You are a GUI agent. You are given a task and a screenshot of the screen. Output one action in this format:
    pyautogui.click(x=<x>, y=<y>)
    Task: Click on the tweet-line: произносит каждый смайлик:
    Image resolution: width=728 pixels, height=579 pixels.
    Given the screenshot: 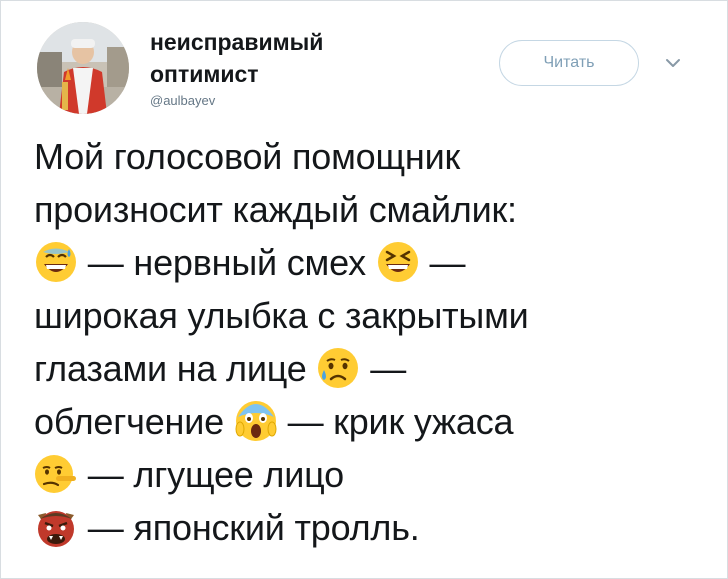 What is the action you would take?
    pyautogui.click(x=374, y=209)
    